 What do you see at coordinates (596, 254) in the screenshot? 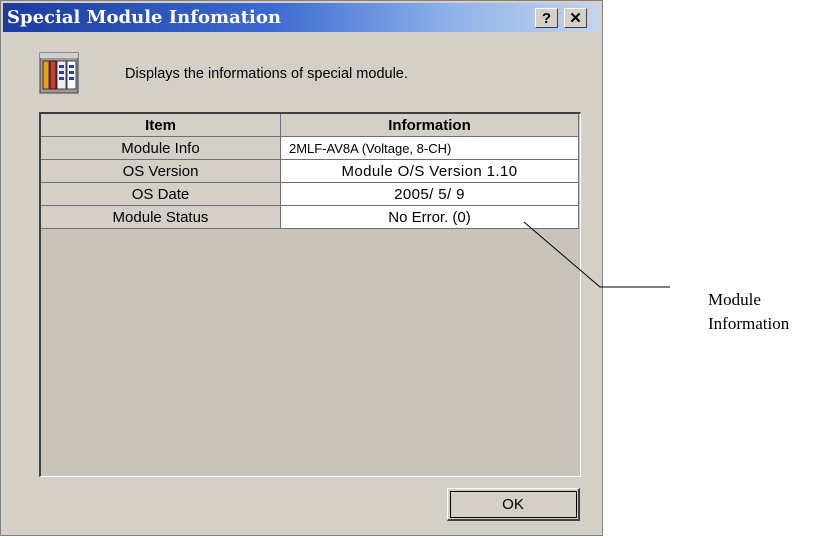
I see `callout-leader-line` at bounding box center [596, 254].